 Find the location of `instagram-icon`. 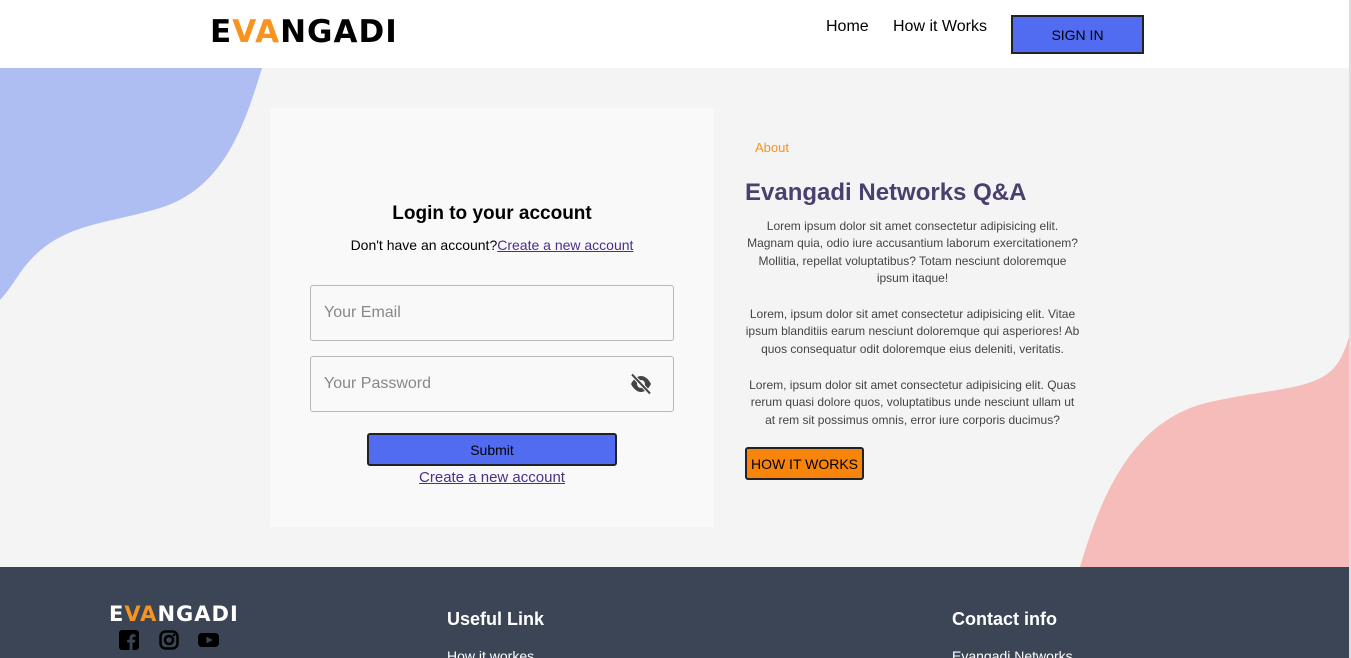

instagram-icon is located at coordinates (169, 640).